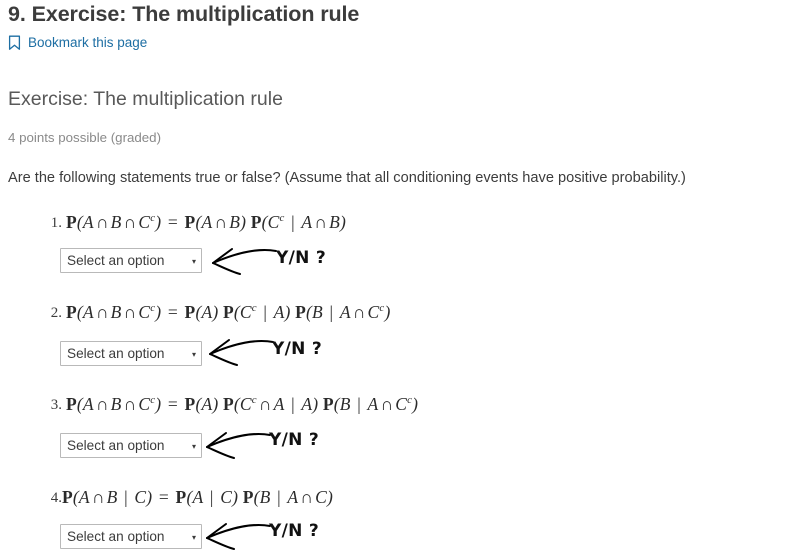 The image size is (809, 560). What do you see at coordinates (85, 137) in the screenshot?
I see `points-possible-label: 4 points possible (graded)` at bounding box center [85, 137].